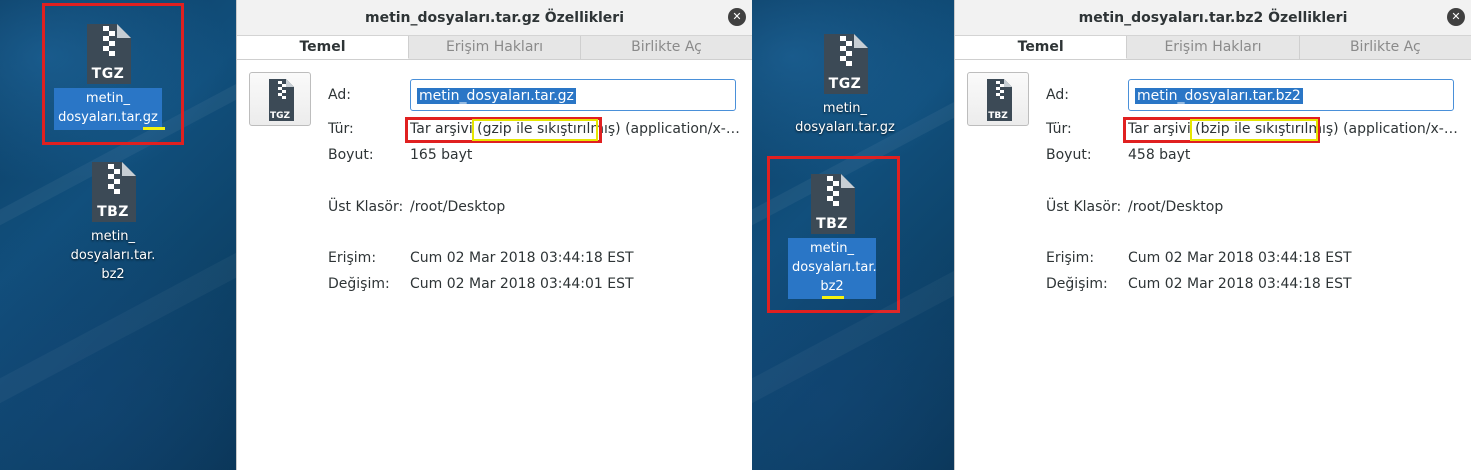  I want to click on dialog-titlebar: metin_dosyaları.tar.bz2 Özellikleri ✕, so click(1213, 18).